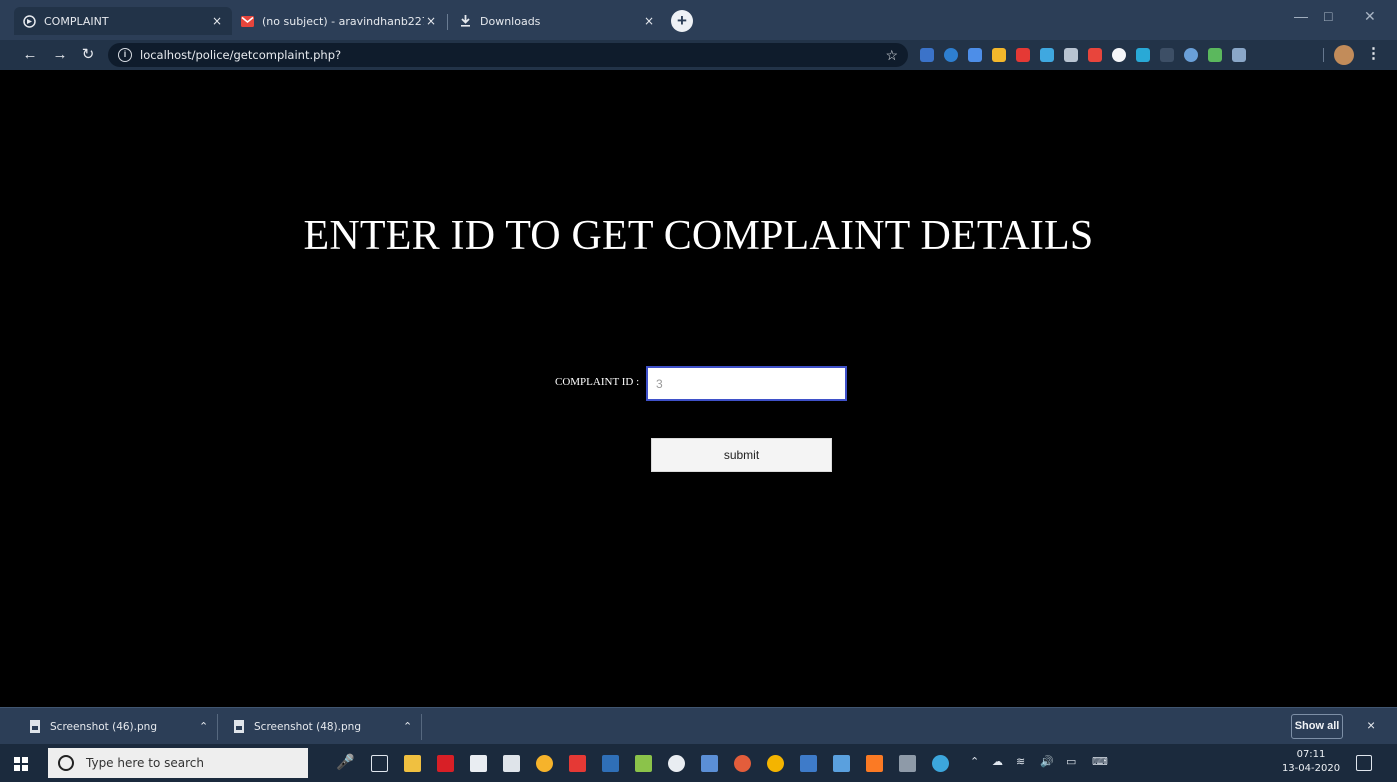 This screenshot has width=1397, height=782. I want to click on mail-icon, so click(511, 763).